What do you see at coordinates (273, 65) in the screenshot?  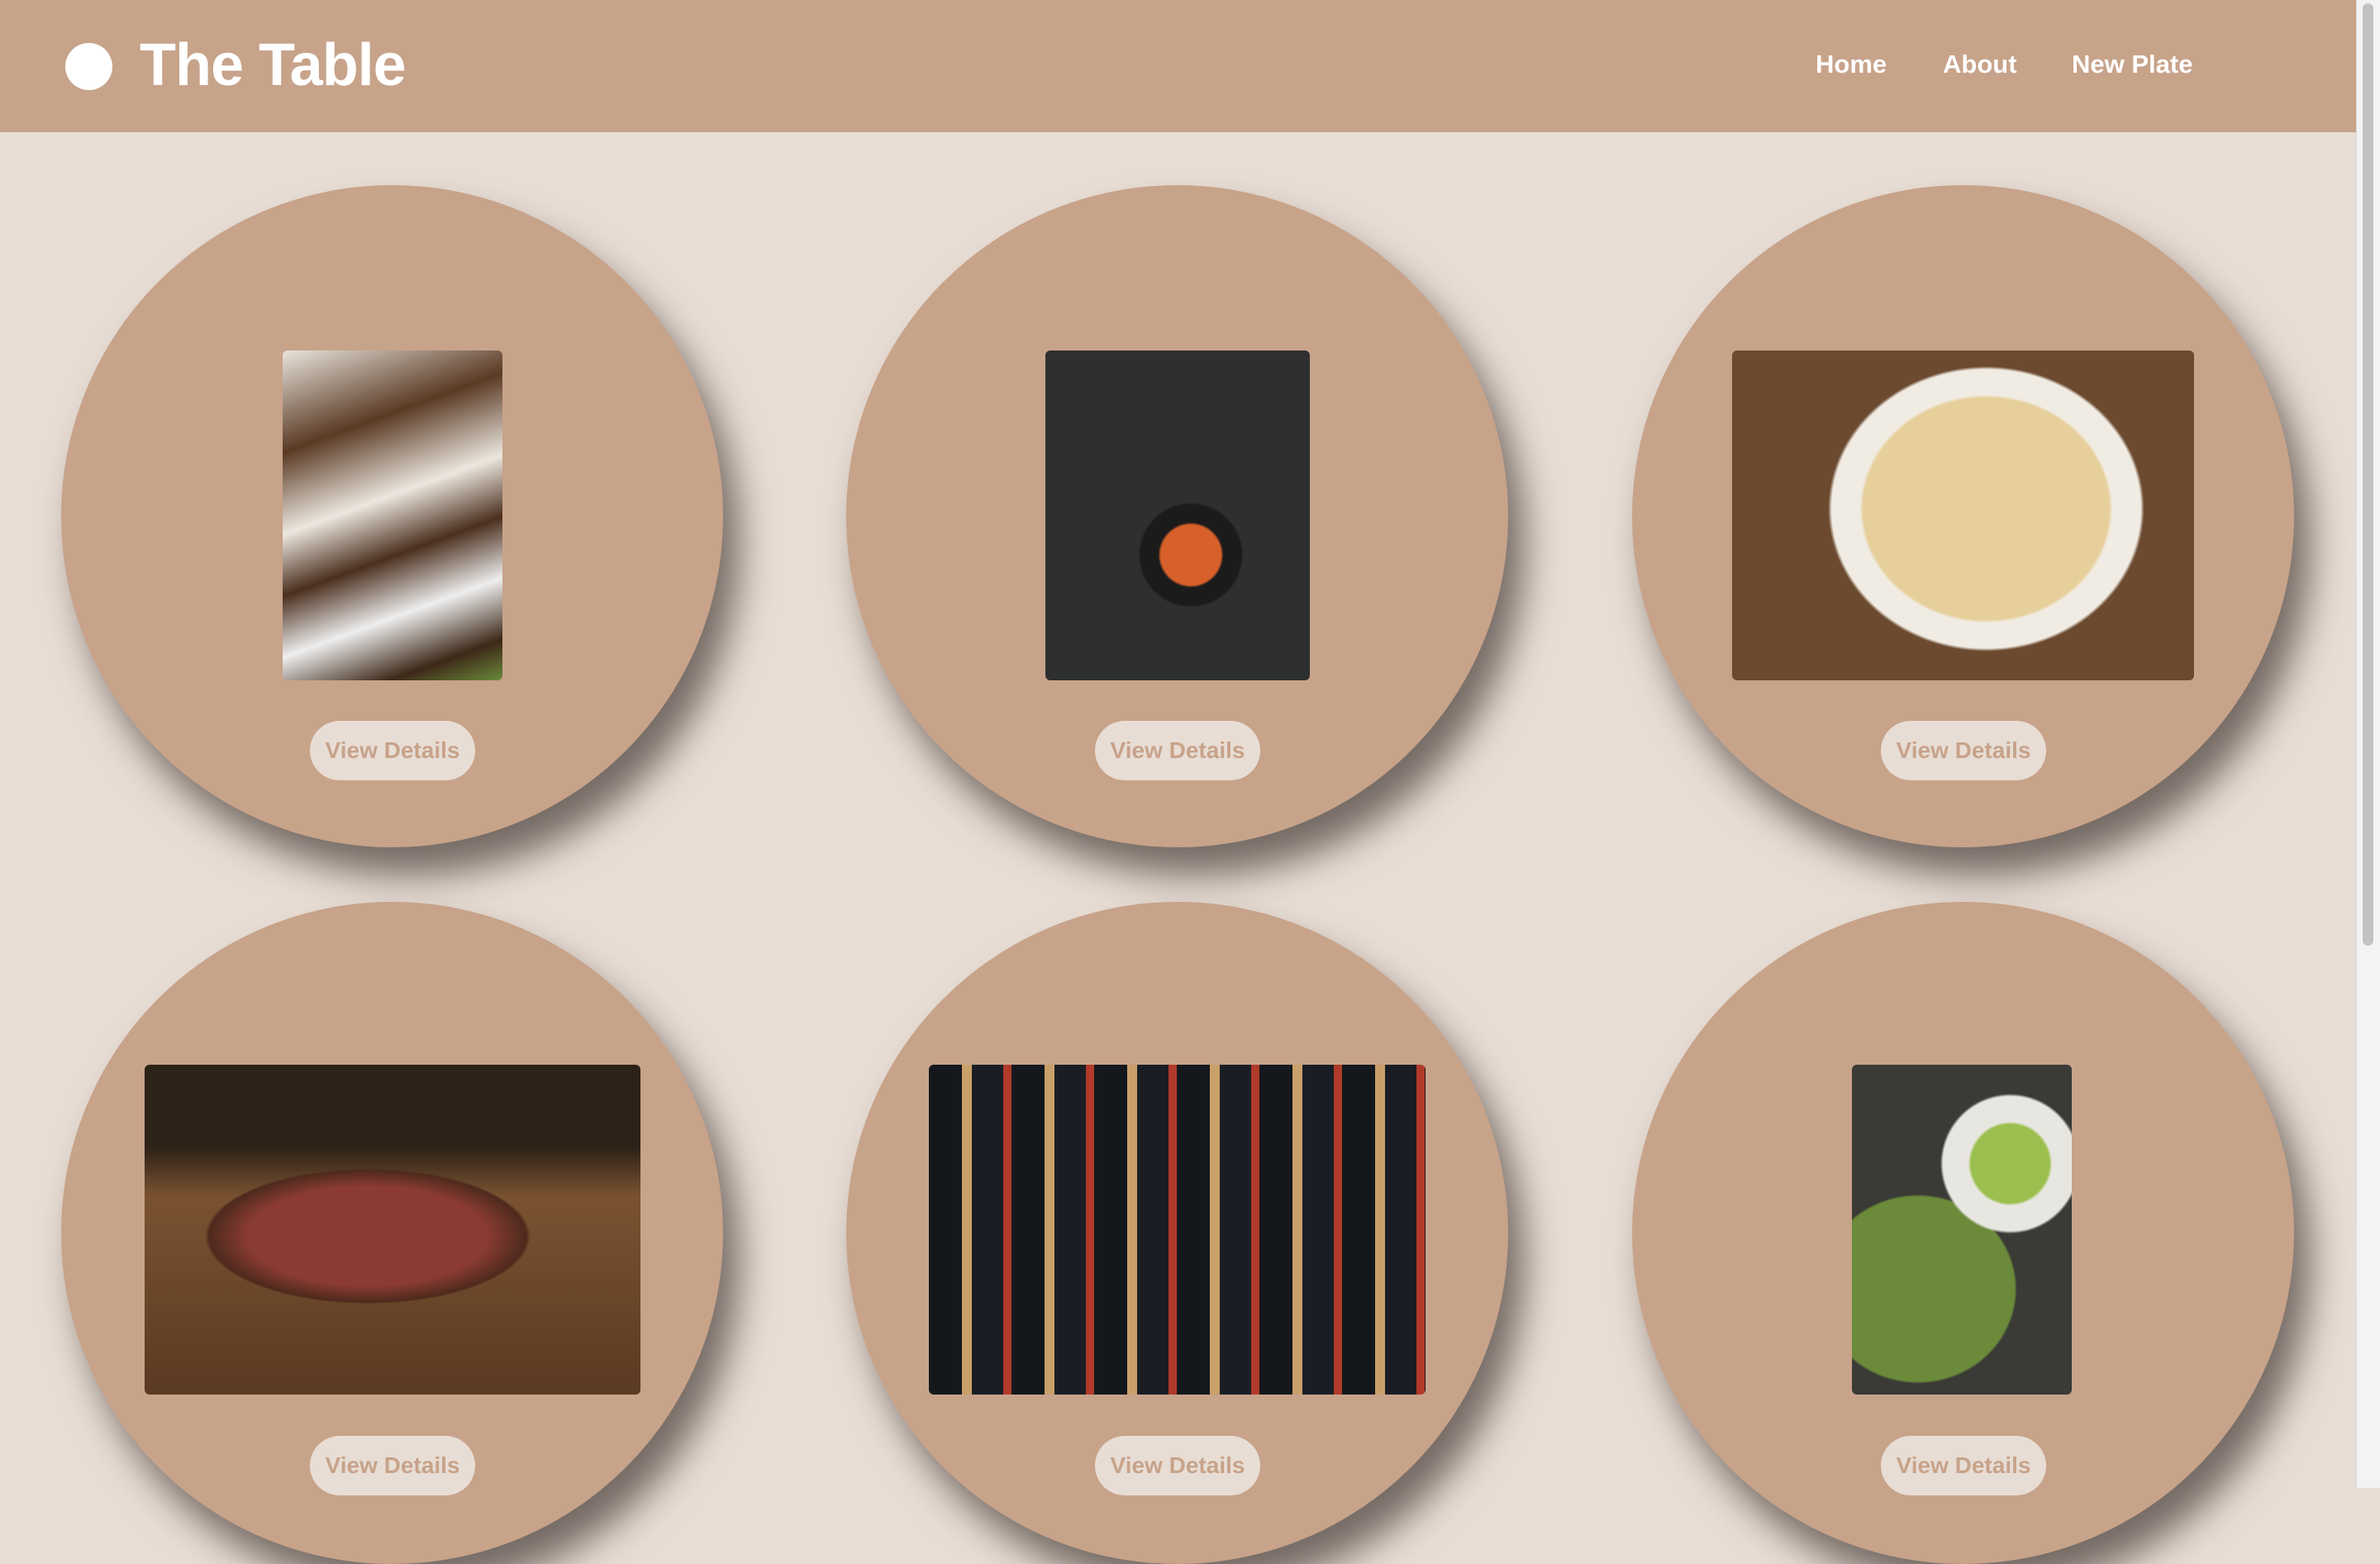 I see `site-title: The Table` at bounding box center [273, 65].